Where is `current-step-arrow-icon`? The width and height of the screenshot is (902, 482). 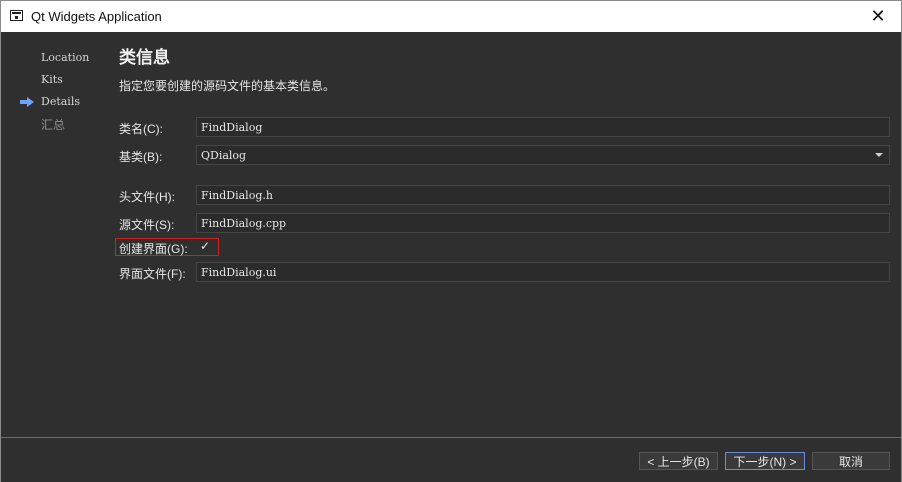 current-step-arrow-icon is located at coordinates (27, 102).